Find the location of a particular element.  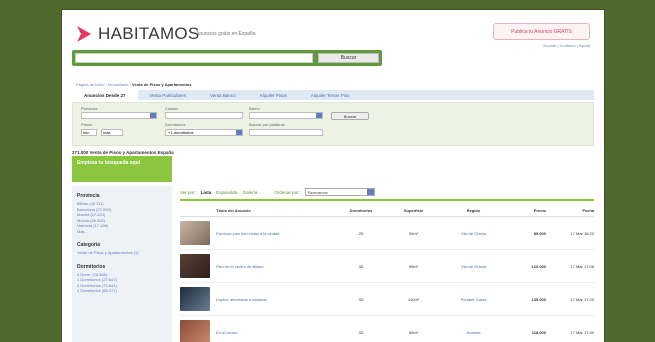

search-here-box: Empieza tu búsqueda aquí is located at coordinates (122, 169).